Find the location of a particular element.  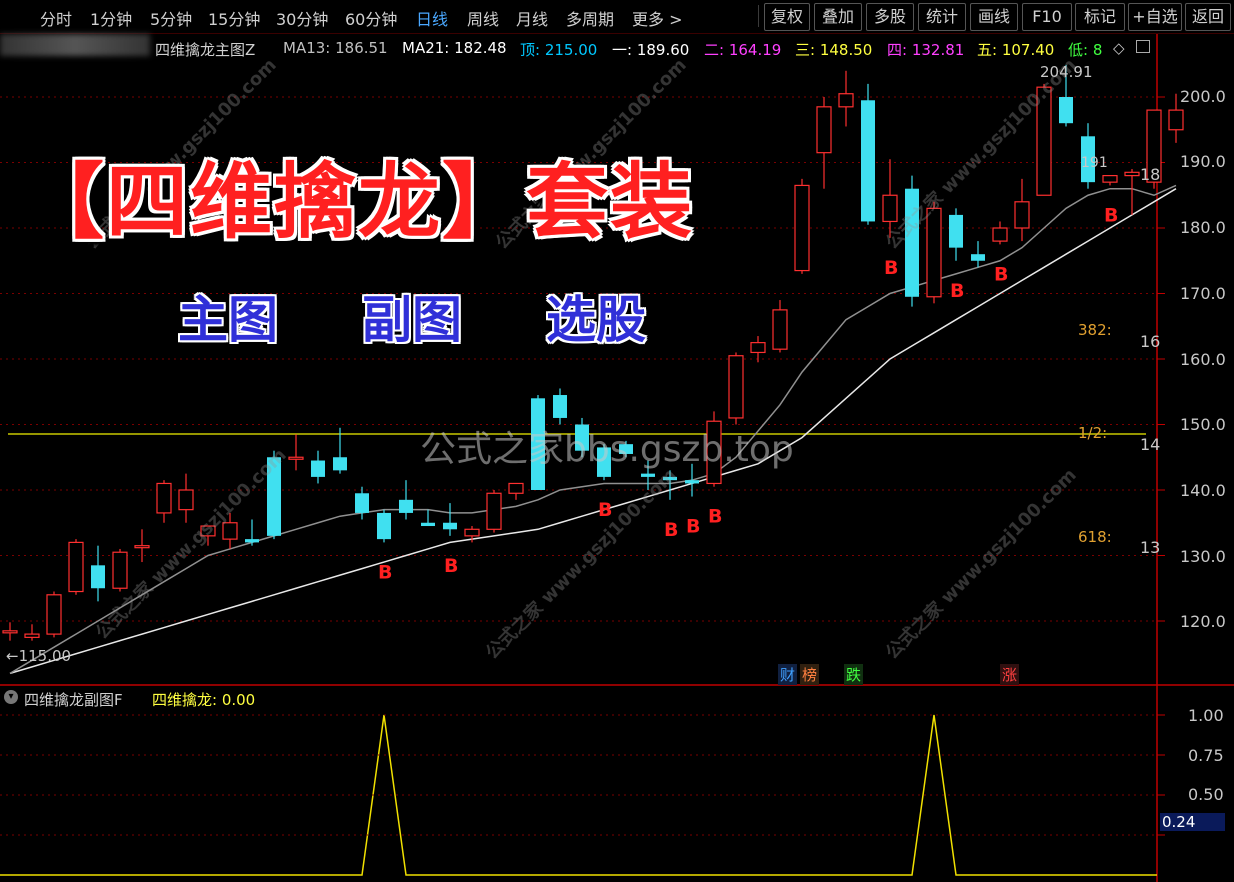

price-tick: 140.0 is located at coordinates (1203, 490).